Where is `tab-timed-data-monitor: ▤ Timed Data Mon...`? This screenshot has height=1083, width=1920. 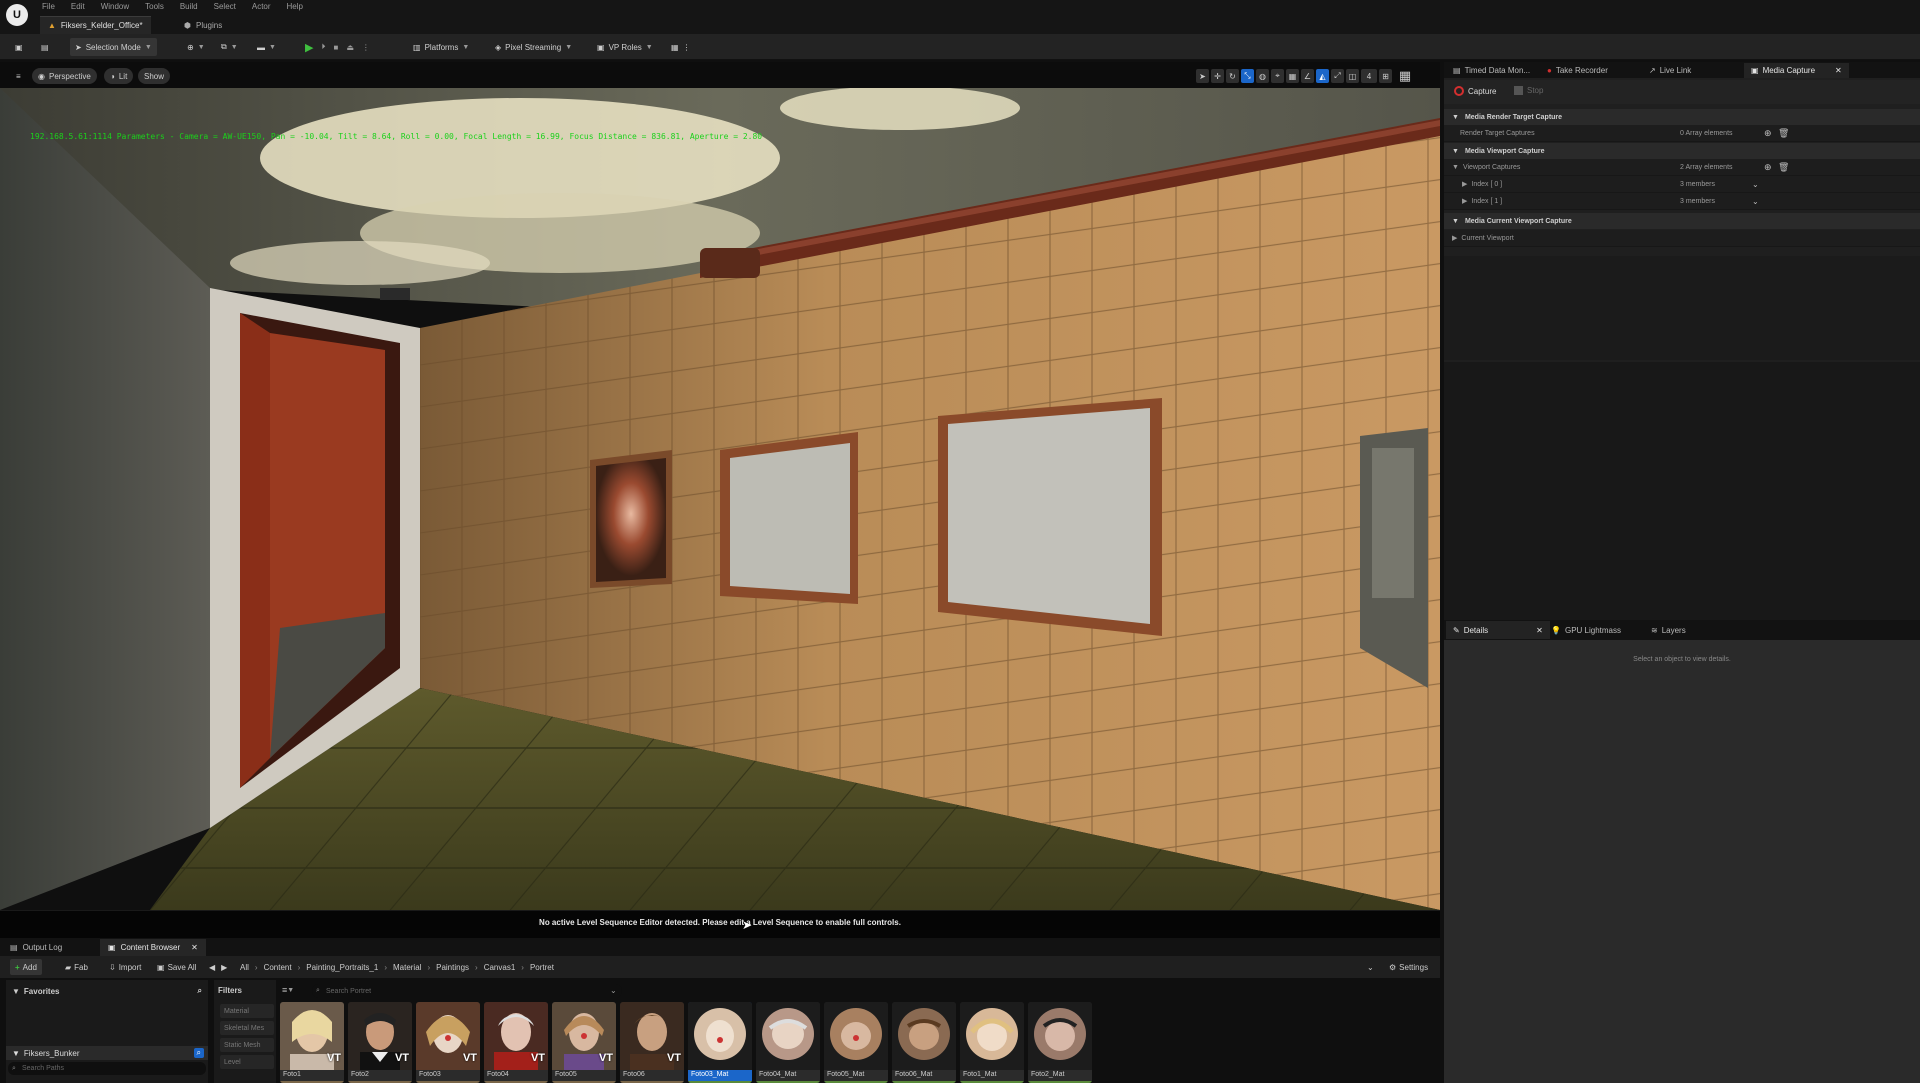
tab-timed-data-monitor: ▤ Timed Data Mon... is located at coordinates (1491, 70).